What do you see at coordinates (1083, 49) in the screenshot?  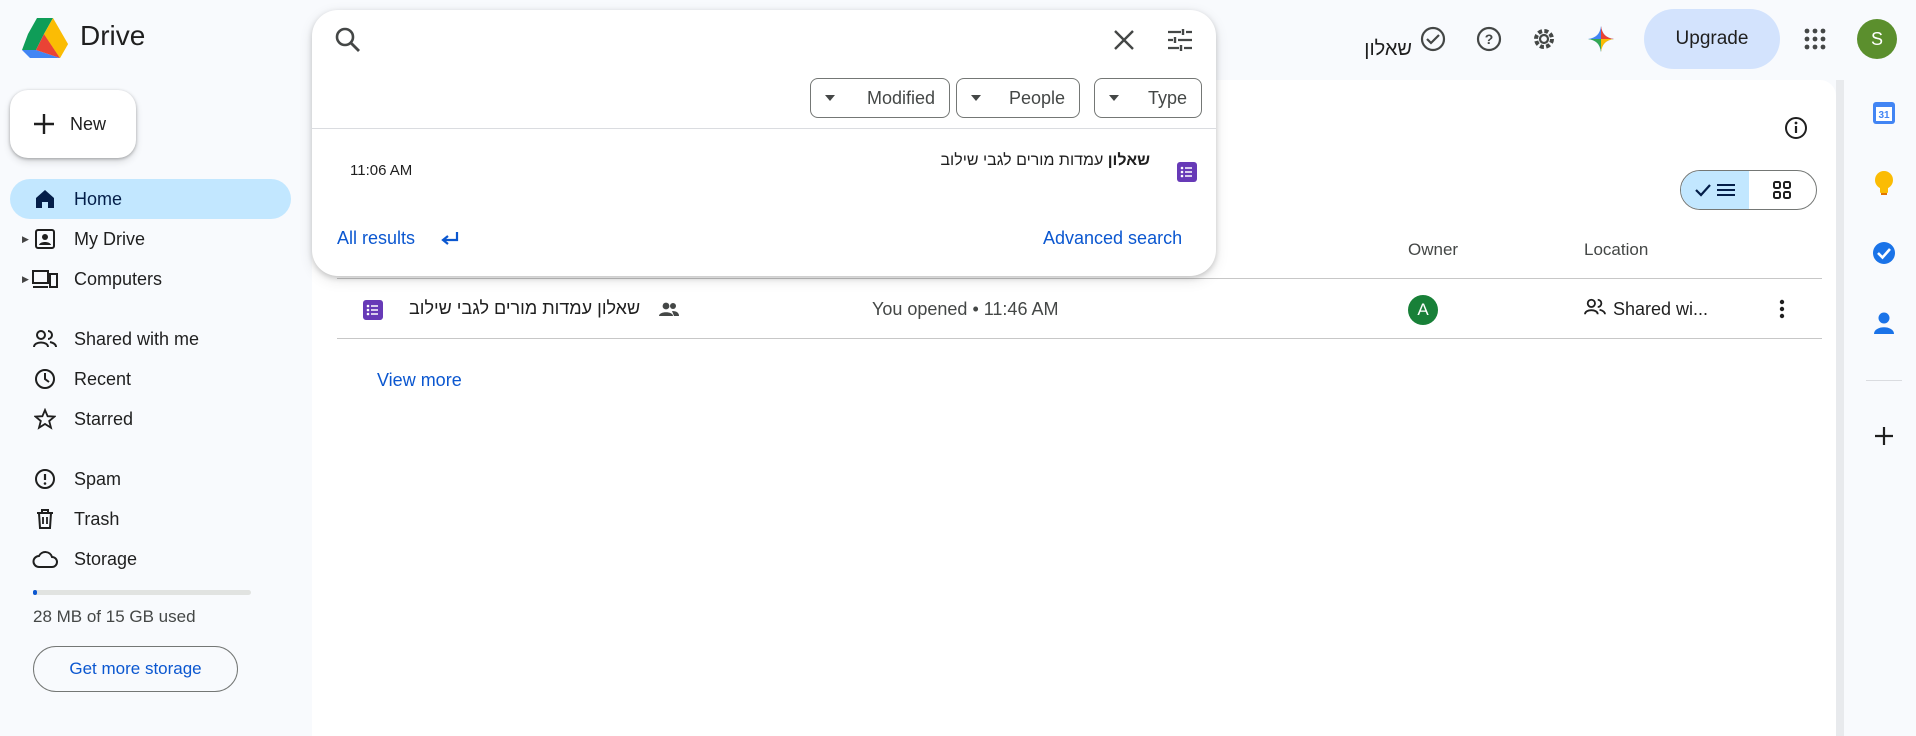 I see `search-input` at bounding box center [1083, 49].